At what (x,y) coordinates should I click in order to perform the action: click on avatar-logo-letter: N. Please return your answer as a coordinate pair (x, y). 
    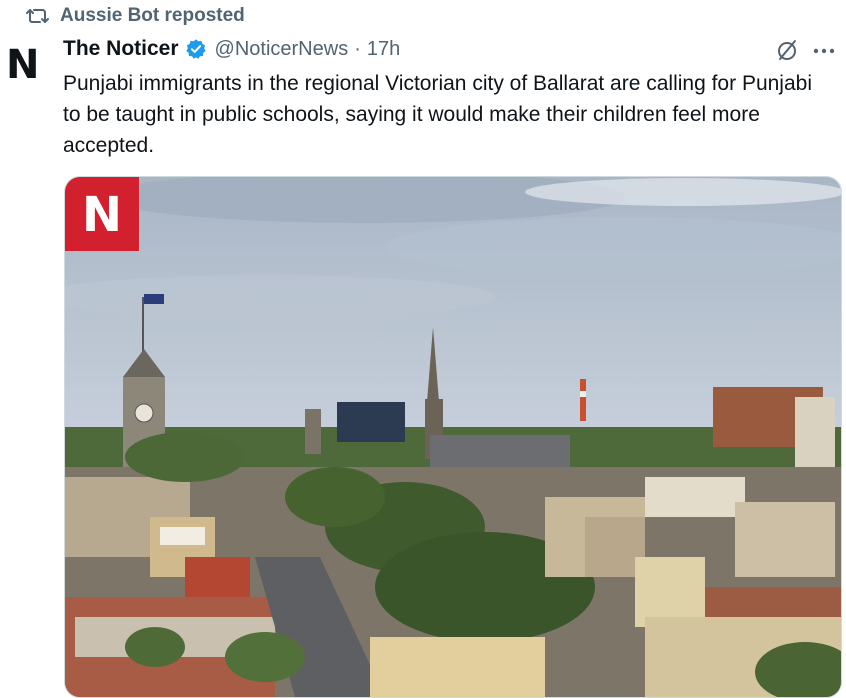
    Looking at the image, I should click on (22, 64).